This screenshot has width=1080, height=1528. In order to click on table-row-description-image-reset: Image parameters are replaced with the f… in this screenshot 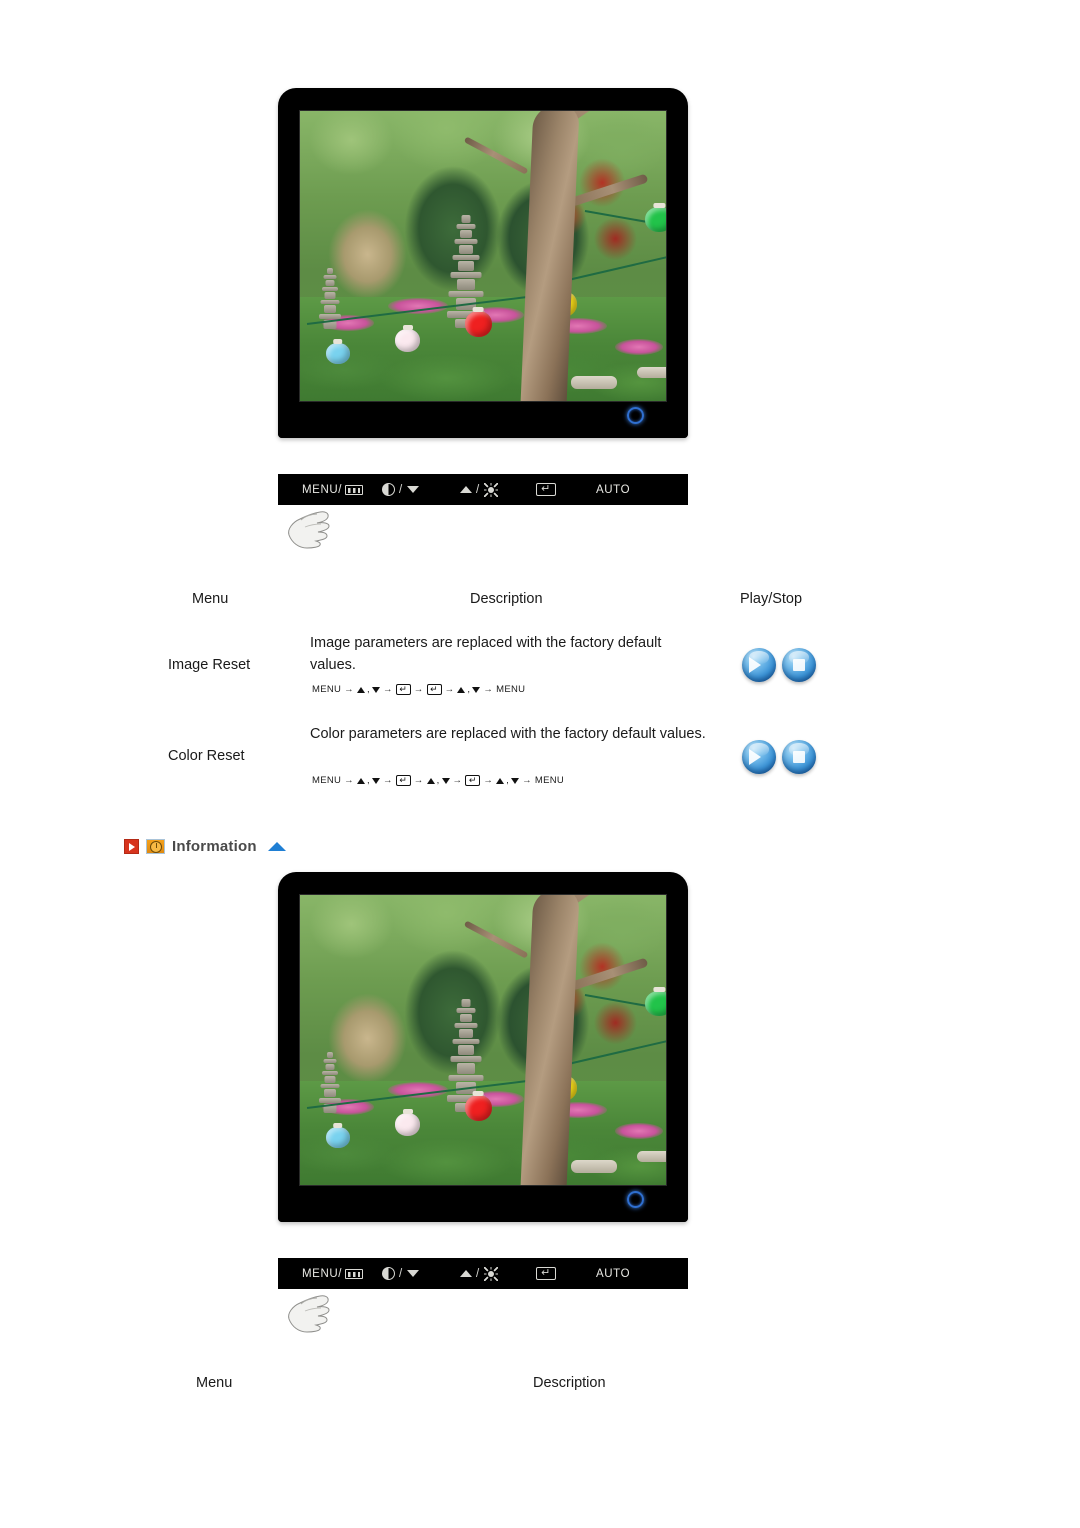, I will do `click(486, 654)`.